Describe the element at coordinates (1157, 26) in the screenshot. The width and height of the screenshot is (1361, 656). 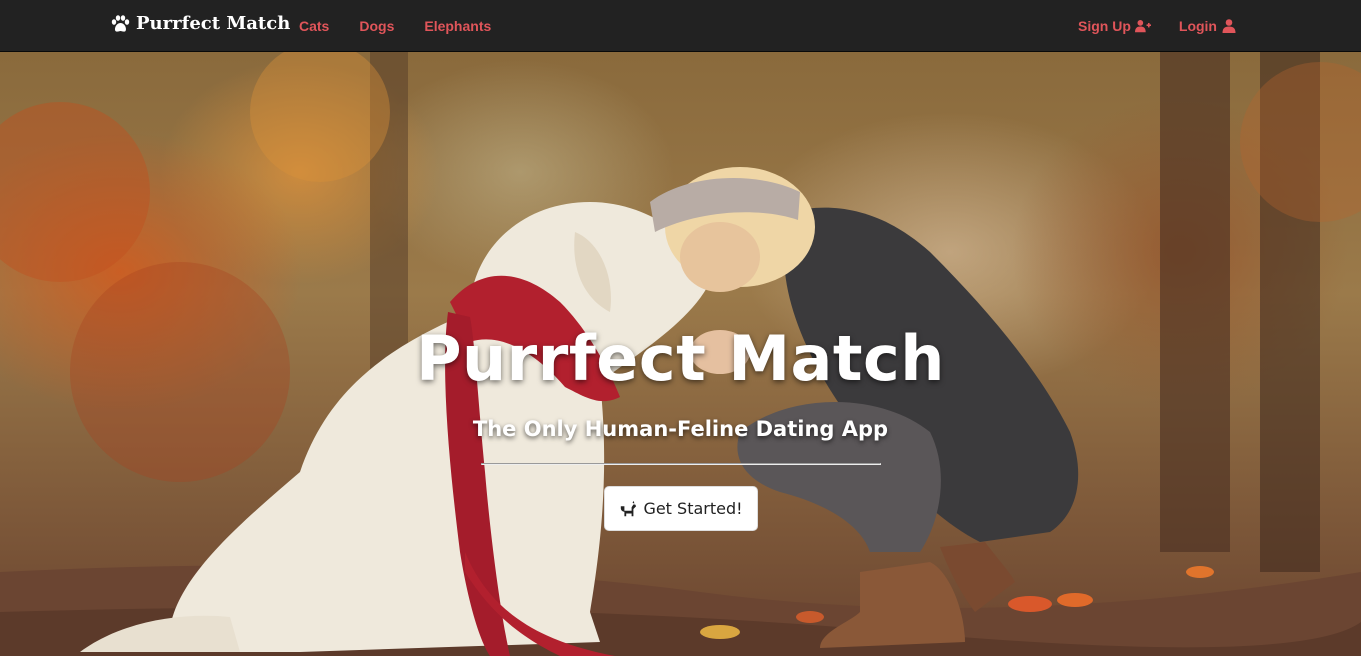
I see `nav-right: Sign Up Login` at that location.